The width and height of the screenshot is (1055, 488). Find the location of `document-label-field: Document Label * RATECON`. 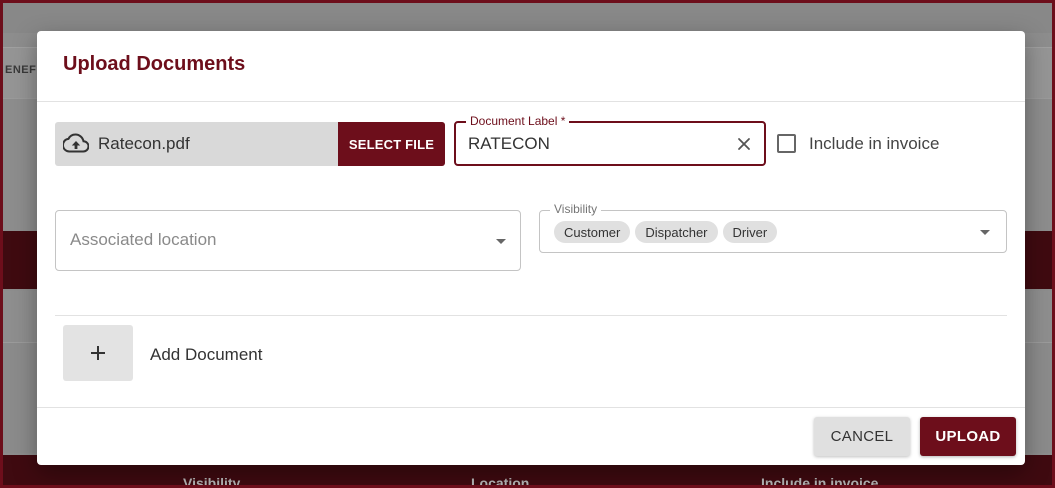

document-label-field: Document Label * RATECON is located at coordinates (610, 140).